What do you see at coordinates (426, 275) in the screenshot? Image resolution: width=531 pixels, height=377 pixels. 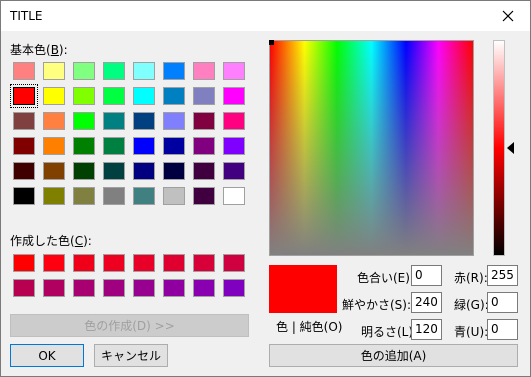 I see `hue-field: 0` at bounding box center [426, 275].